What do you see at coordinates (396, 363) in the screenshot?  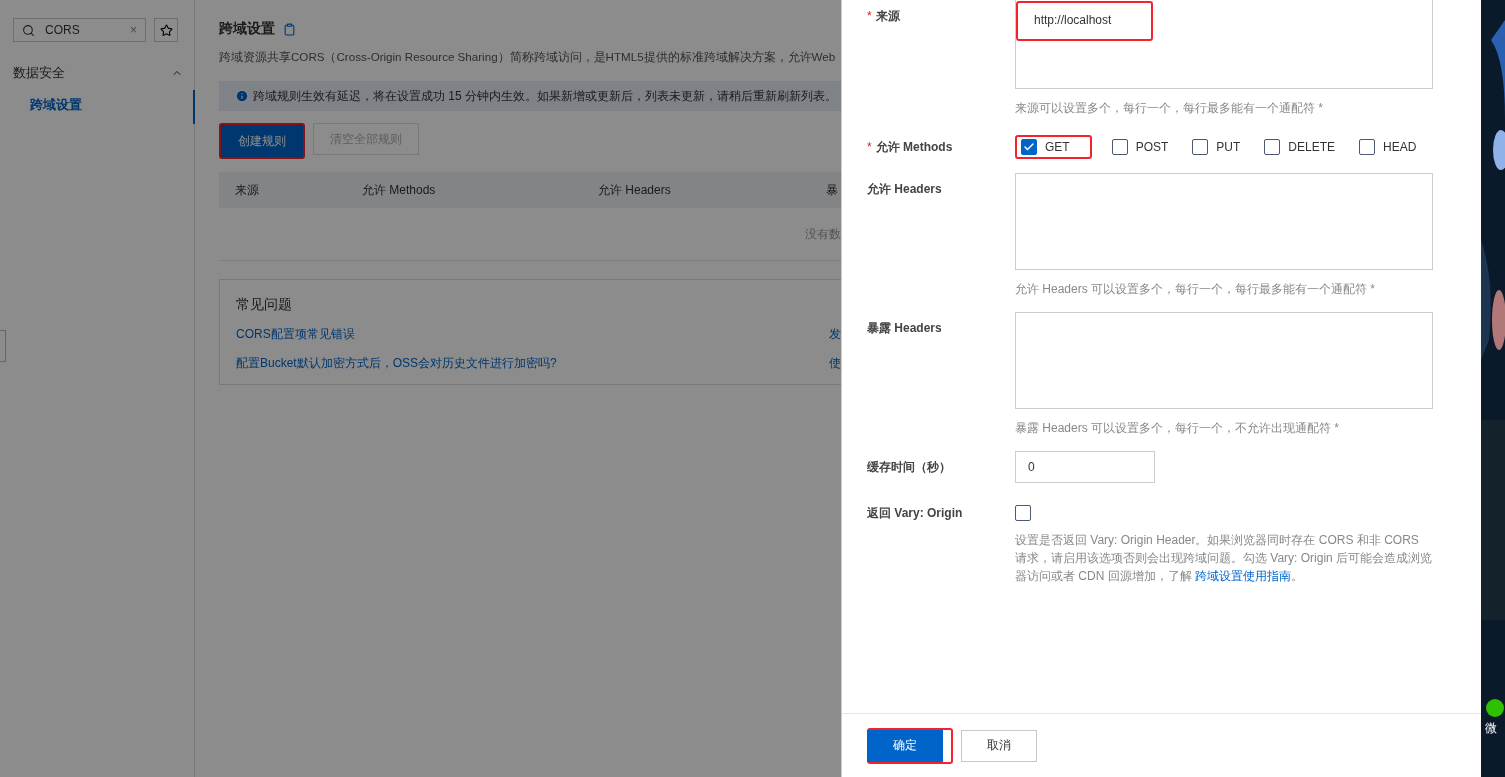 I see `faq-link: 配置Bucket默认加密方式后，OSS会对历史文件进行加密吗?` at bounding box center [396, 363].